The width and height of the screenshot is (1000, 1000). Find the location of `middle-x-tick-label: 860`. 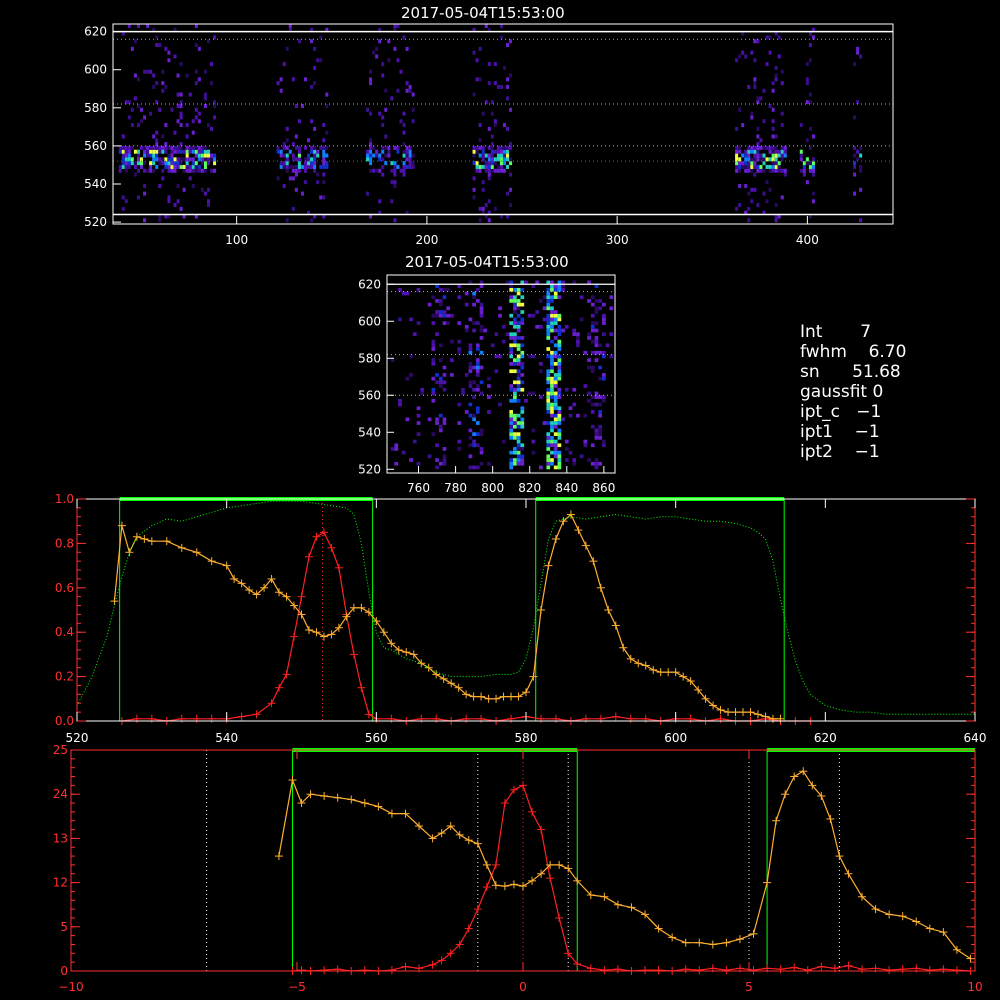

middle-x-tick-label: 860 is located at coordinates (603, 488).